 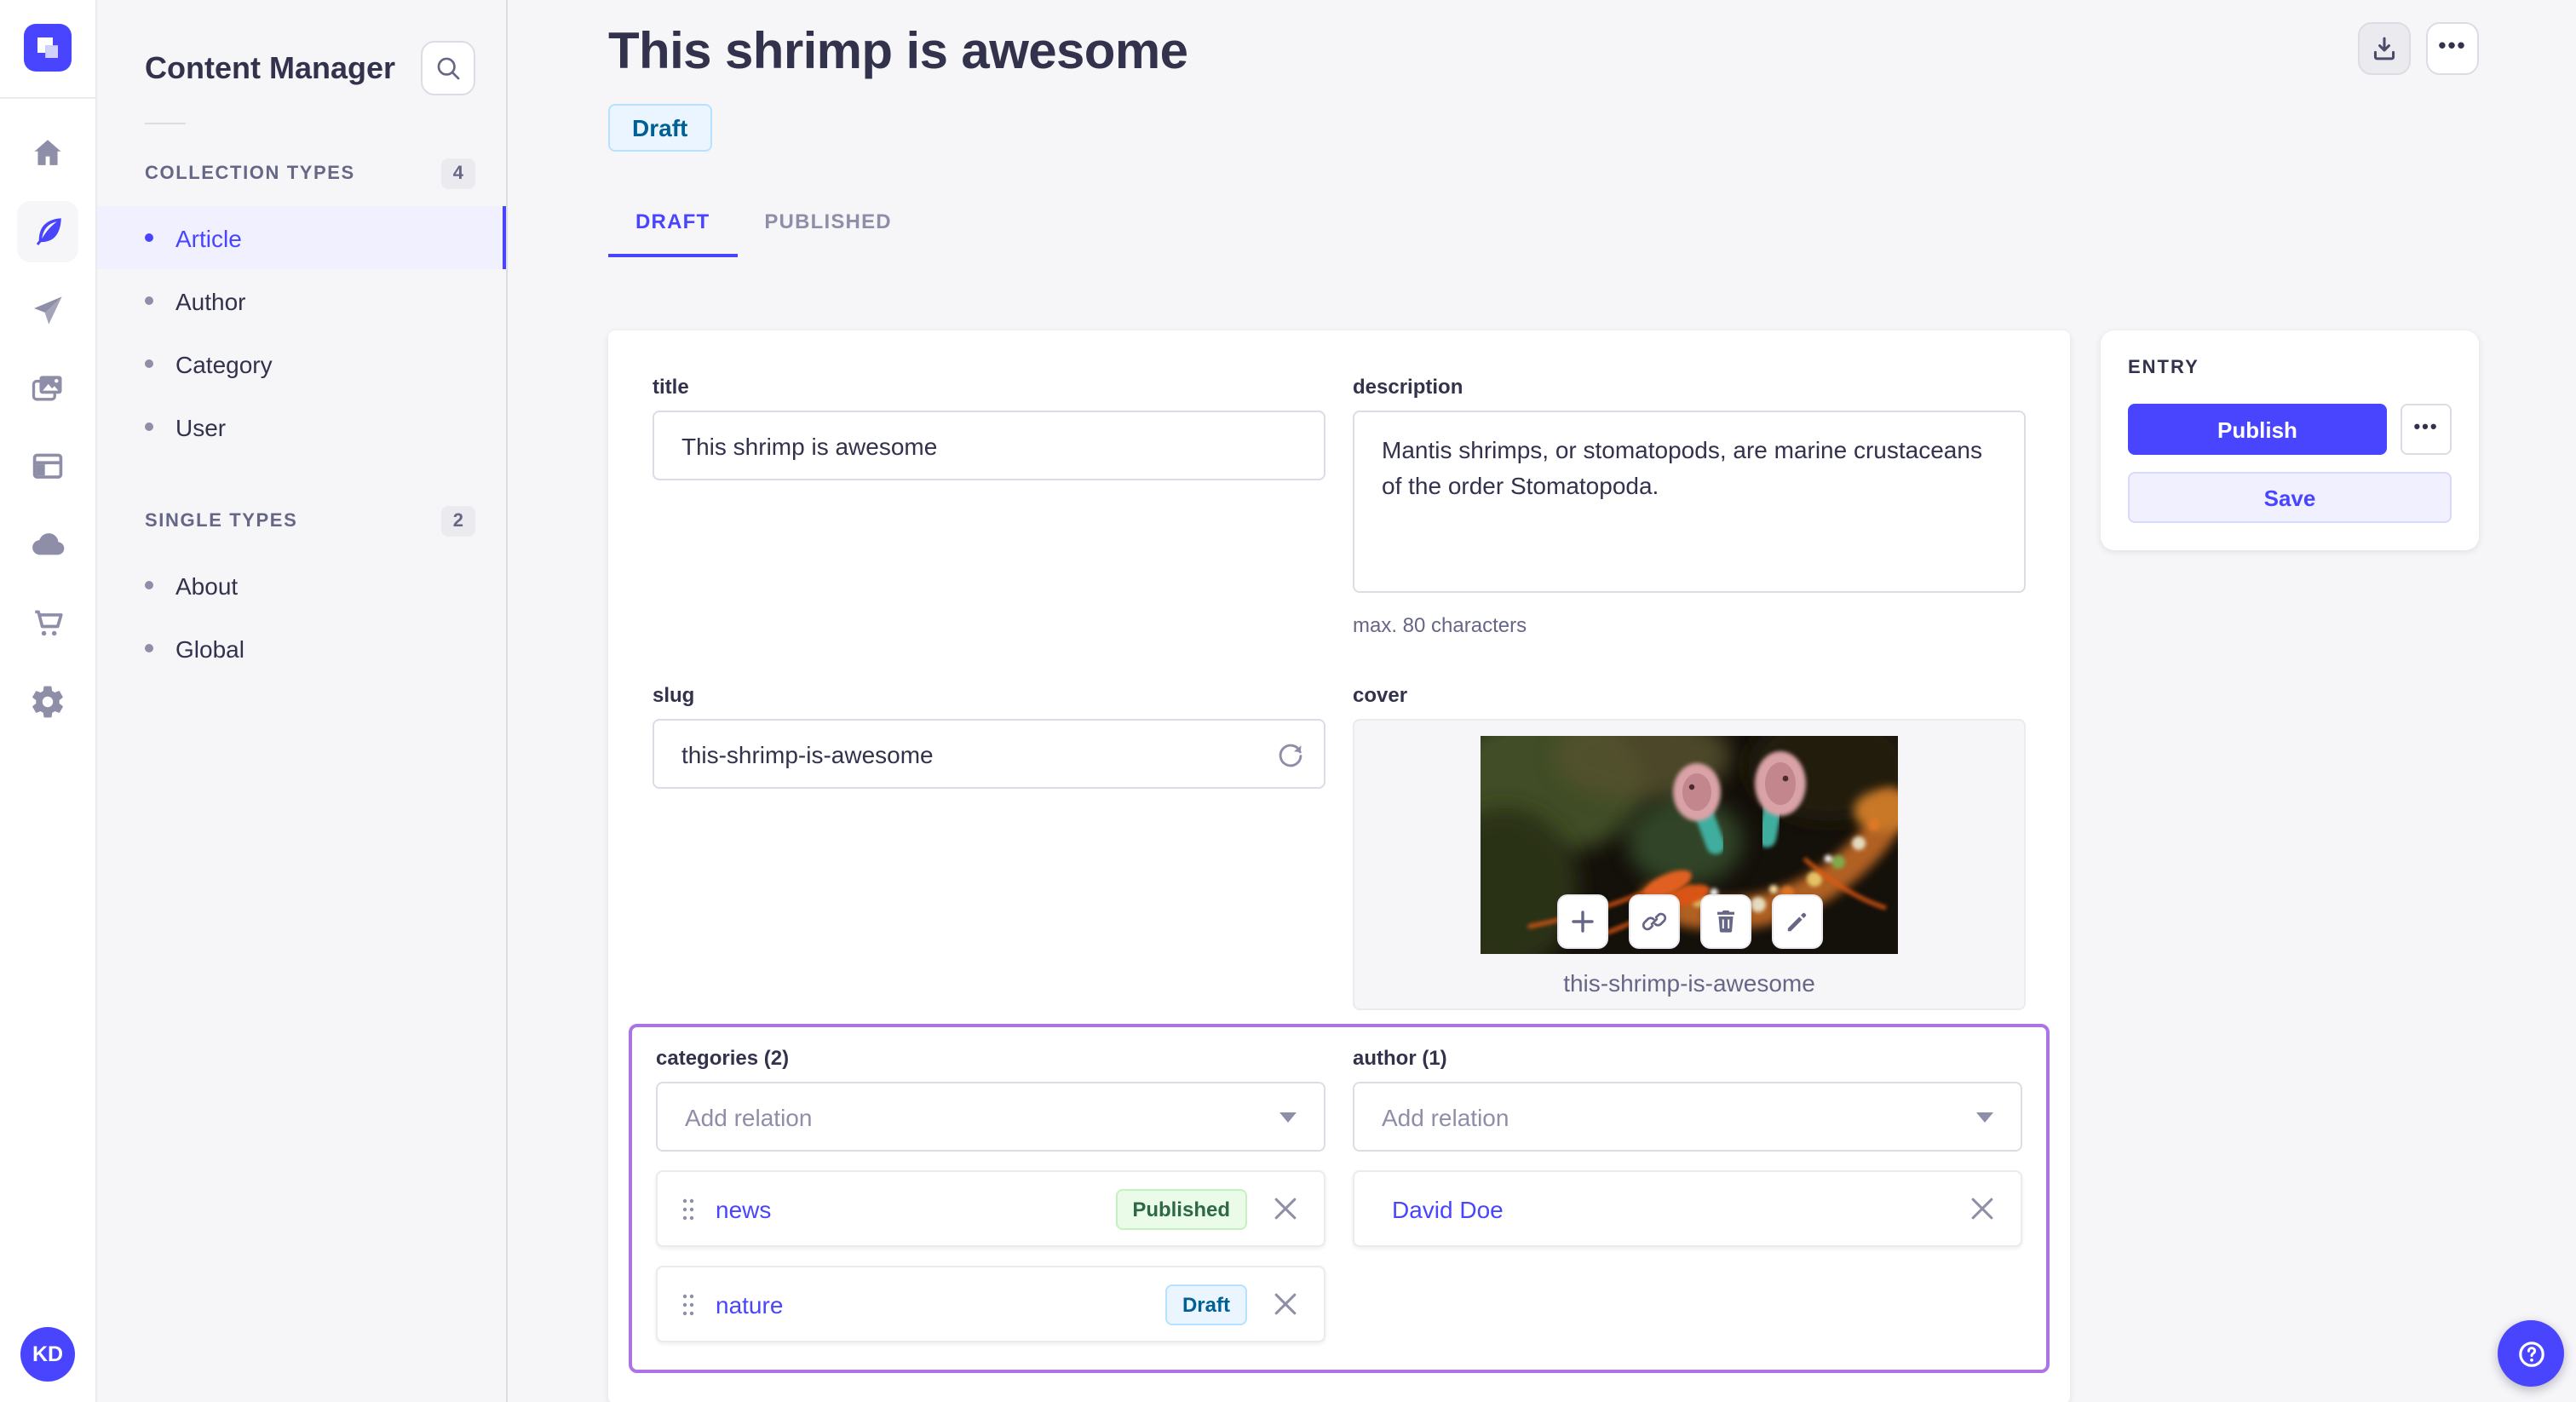 I want to click on chevron-down-icon, so click(x=1985, y=1117).